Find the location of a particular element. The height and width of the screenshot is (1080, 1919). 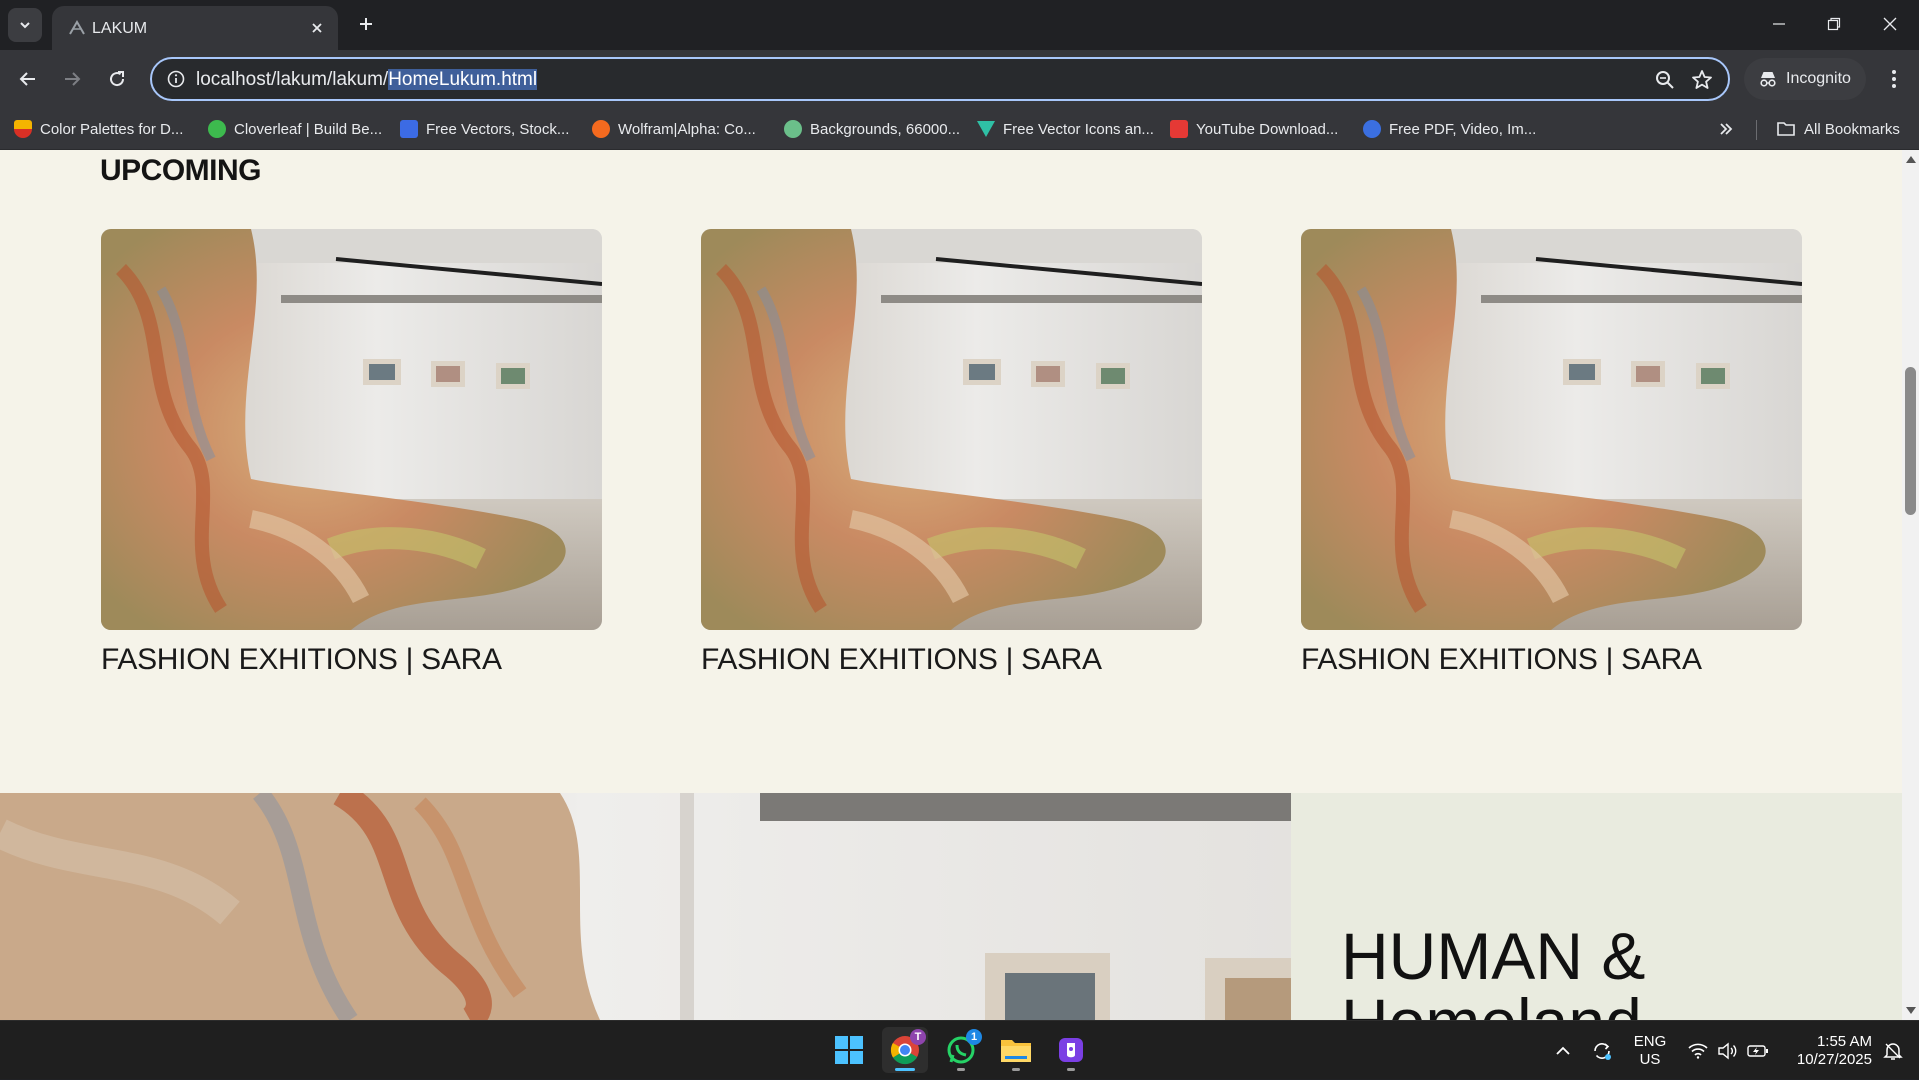

region-code: US is located at coordinates (1650, 1059).